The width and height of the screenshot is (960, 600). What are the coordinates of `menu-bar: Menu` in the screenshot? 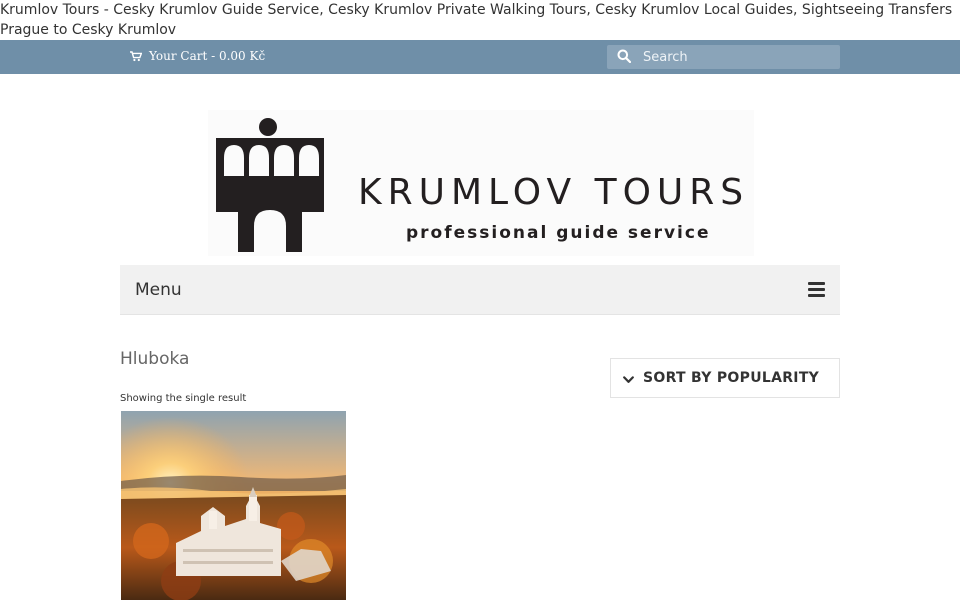 It's located at (480, 290).